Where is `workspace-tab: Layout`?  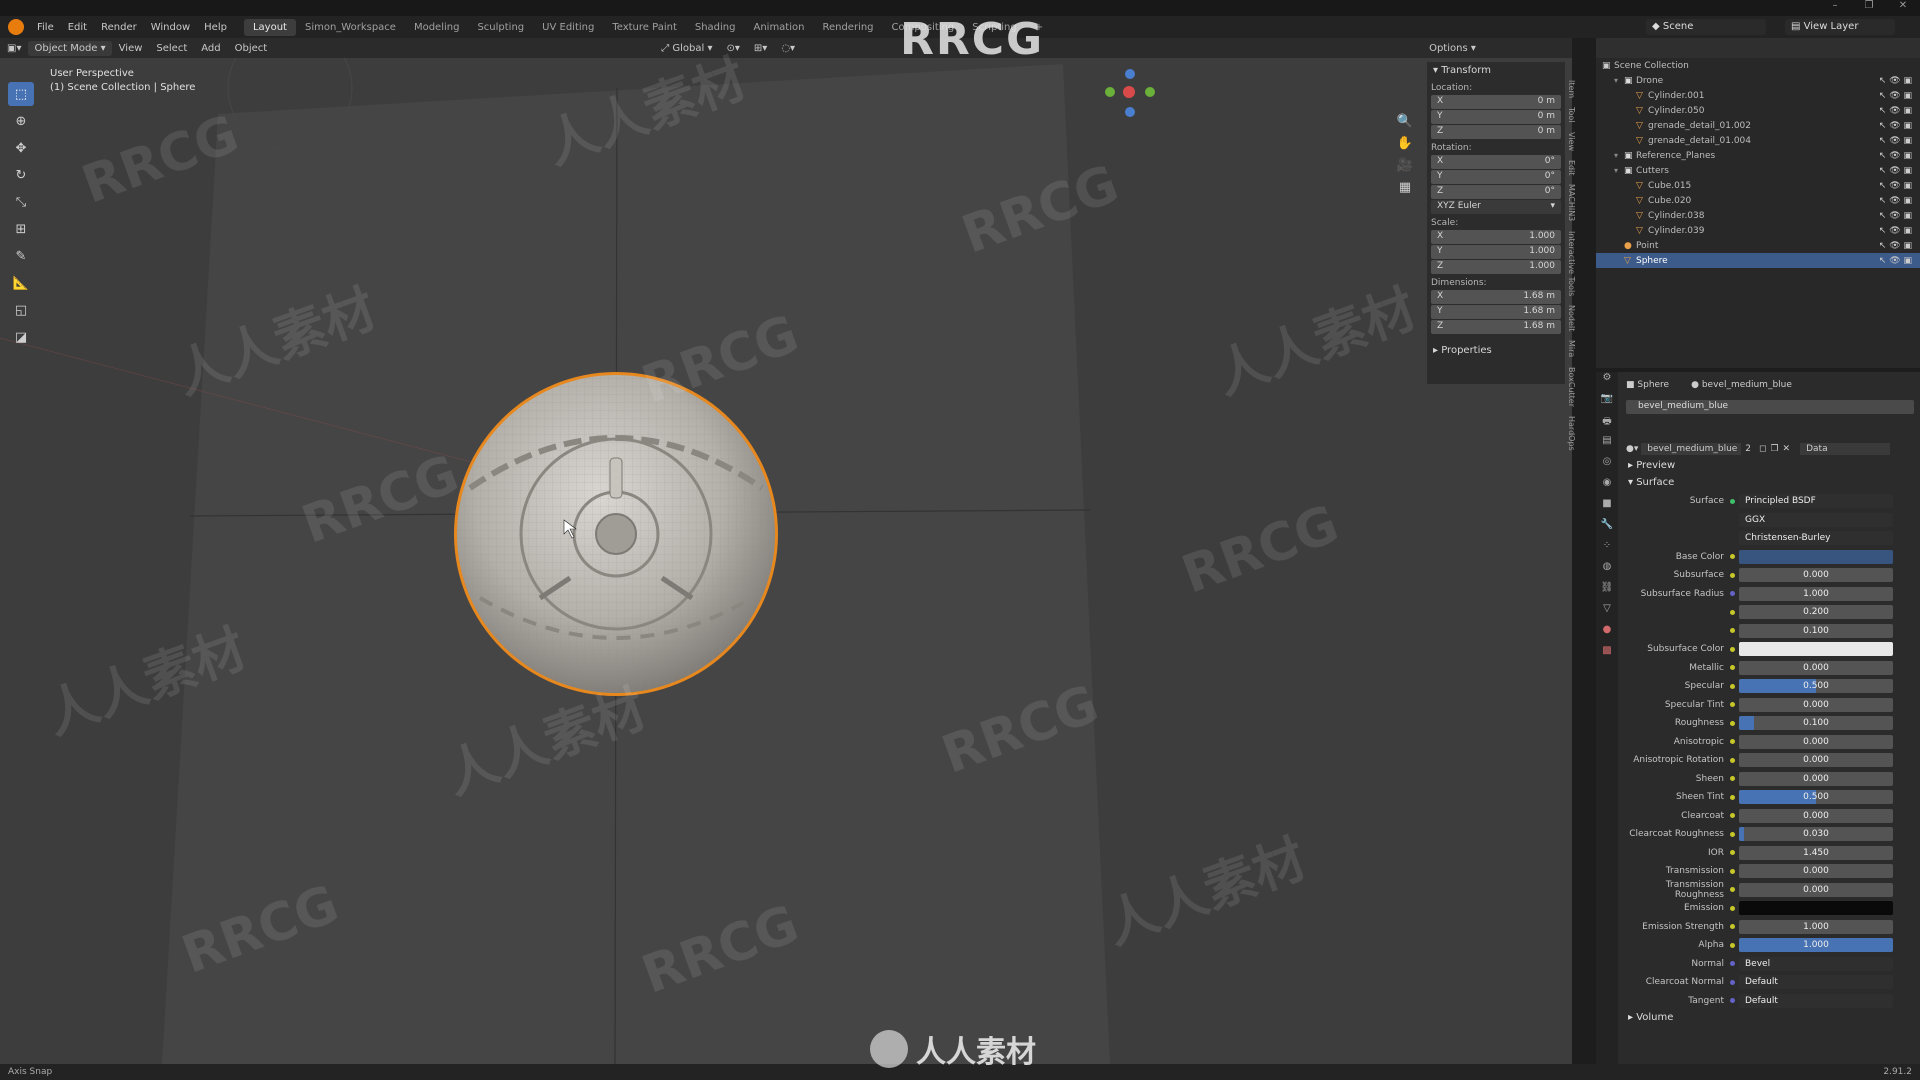 workspace-tab: Layout is located at coordinates (269, 27).